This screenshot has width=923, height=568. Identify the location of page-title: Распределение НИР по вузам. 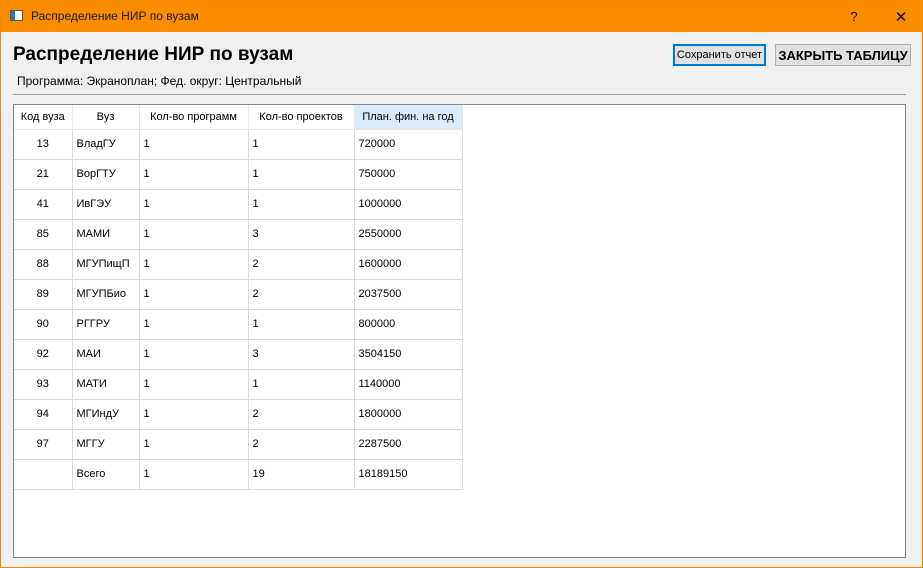
(153, 54).